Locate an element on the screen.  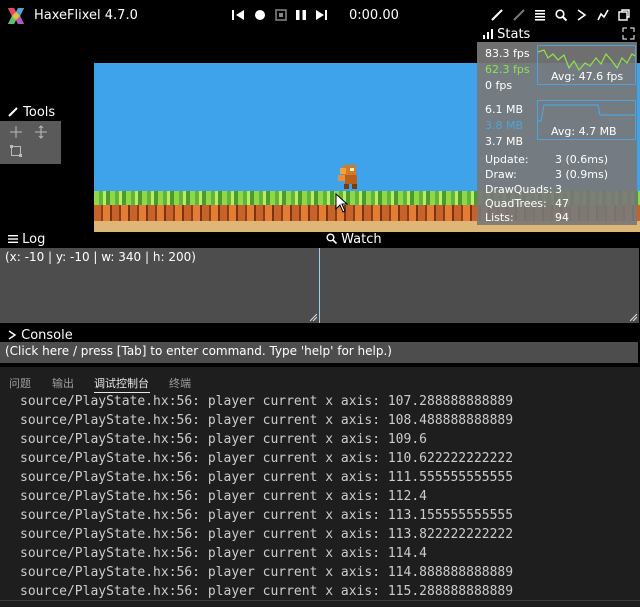
console-toggle-icon is located at coordinates (583, 16).